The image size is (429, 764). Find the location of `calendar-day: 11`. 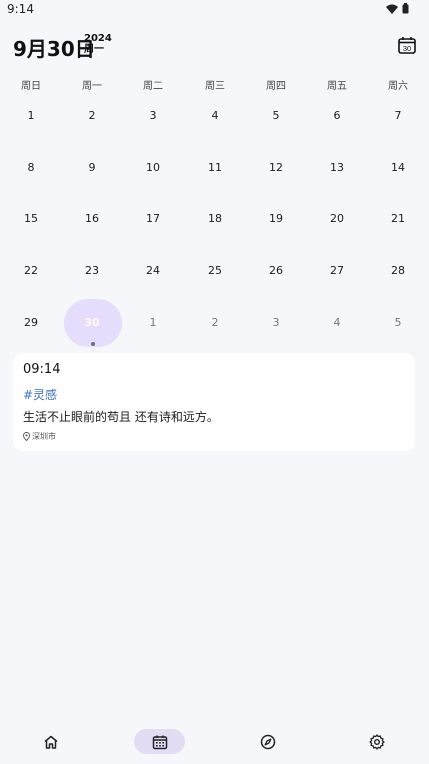

calendar-day: 11 is located at coordinates (215, 168).